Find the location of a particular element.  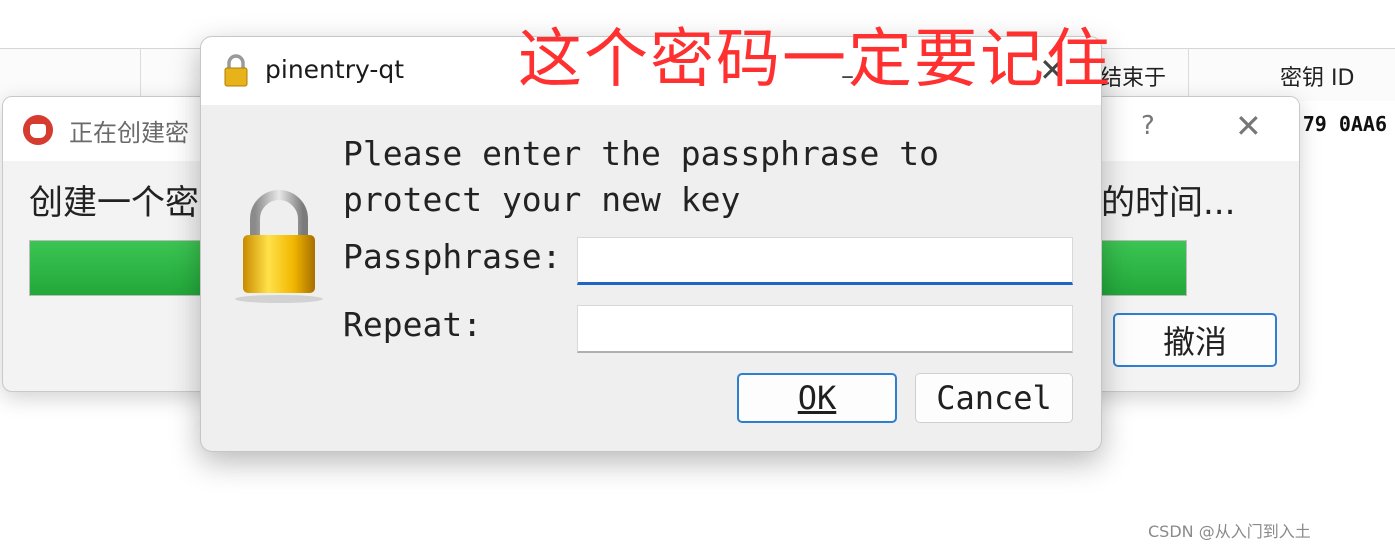

ok-button: OK is located at coordinates (817, 398).